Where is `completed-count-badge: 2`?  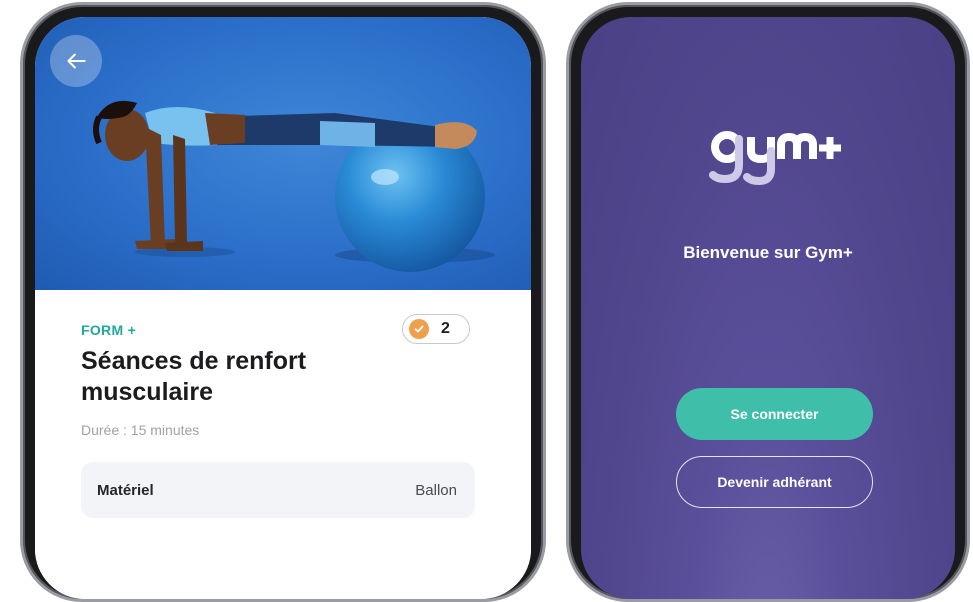
completed-count-badge: 2 is located at coordinates (436, 329).